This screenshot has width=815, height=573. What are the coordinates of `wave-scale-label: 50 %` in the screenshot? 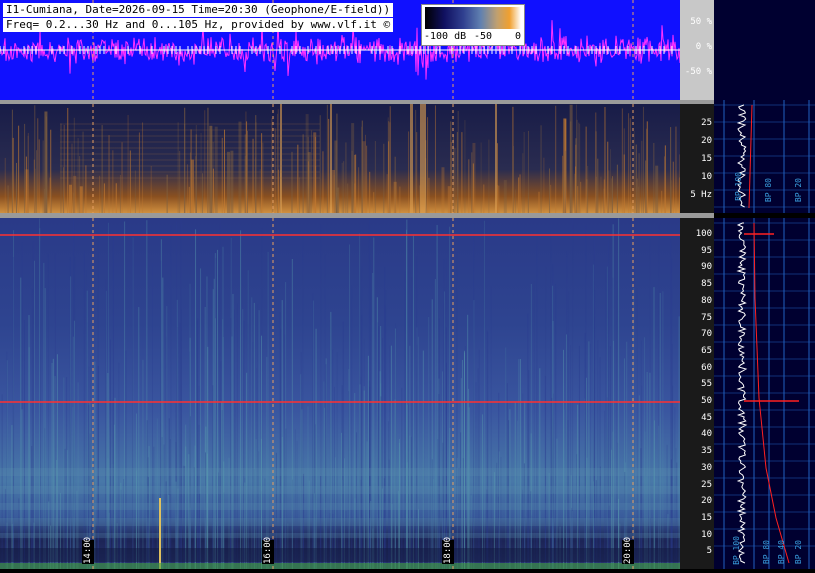 It's located at (701, 22).